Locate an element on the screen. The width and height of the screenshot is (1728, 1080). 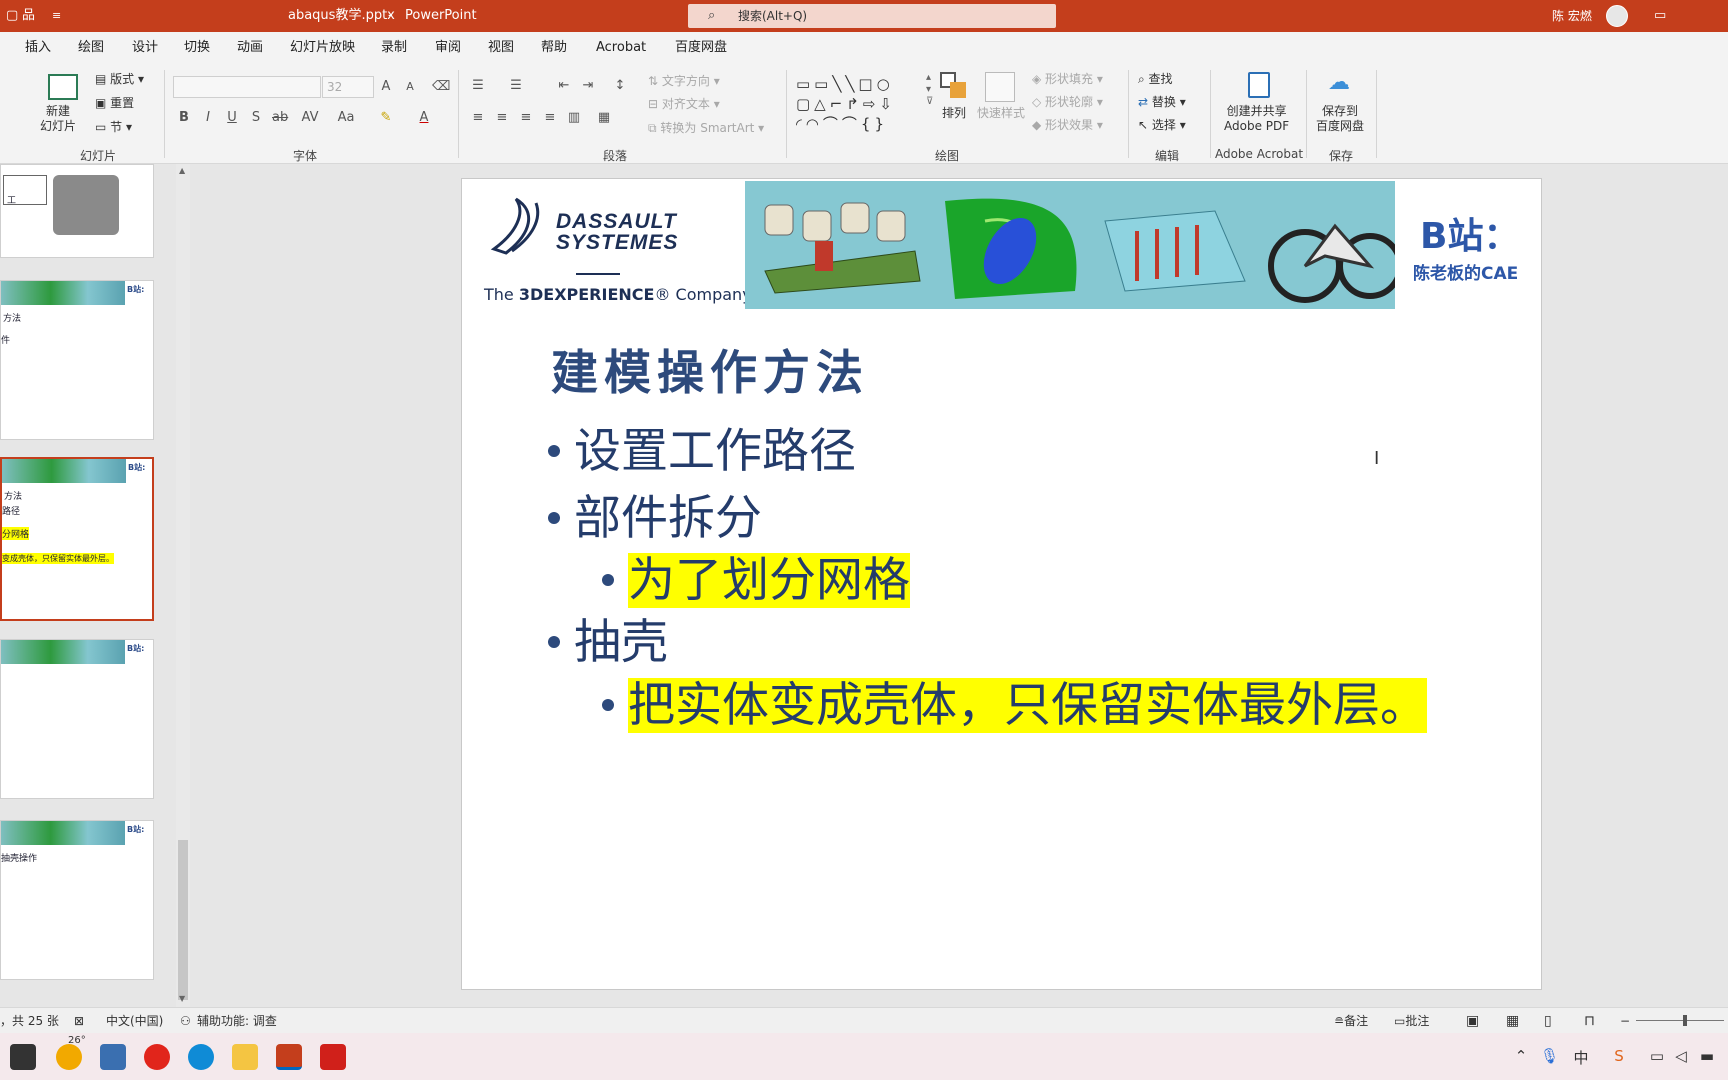
arrange-button: 排列 is located at coordinates (954, 112).